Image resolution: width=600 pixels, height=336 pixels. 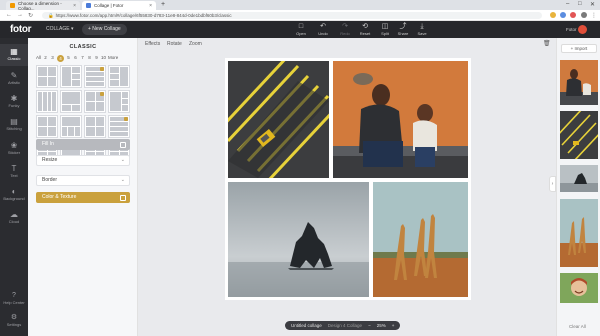 I want to click on collage-photo-family, so click(x=400, y=119).